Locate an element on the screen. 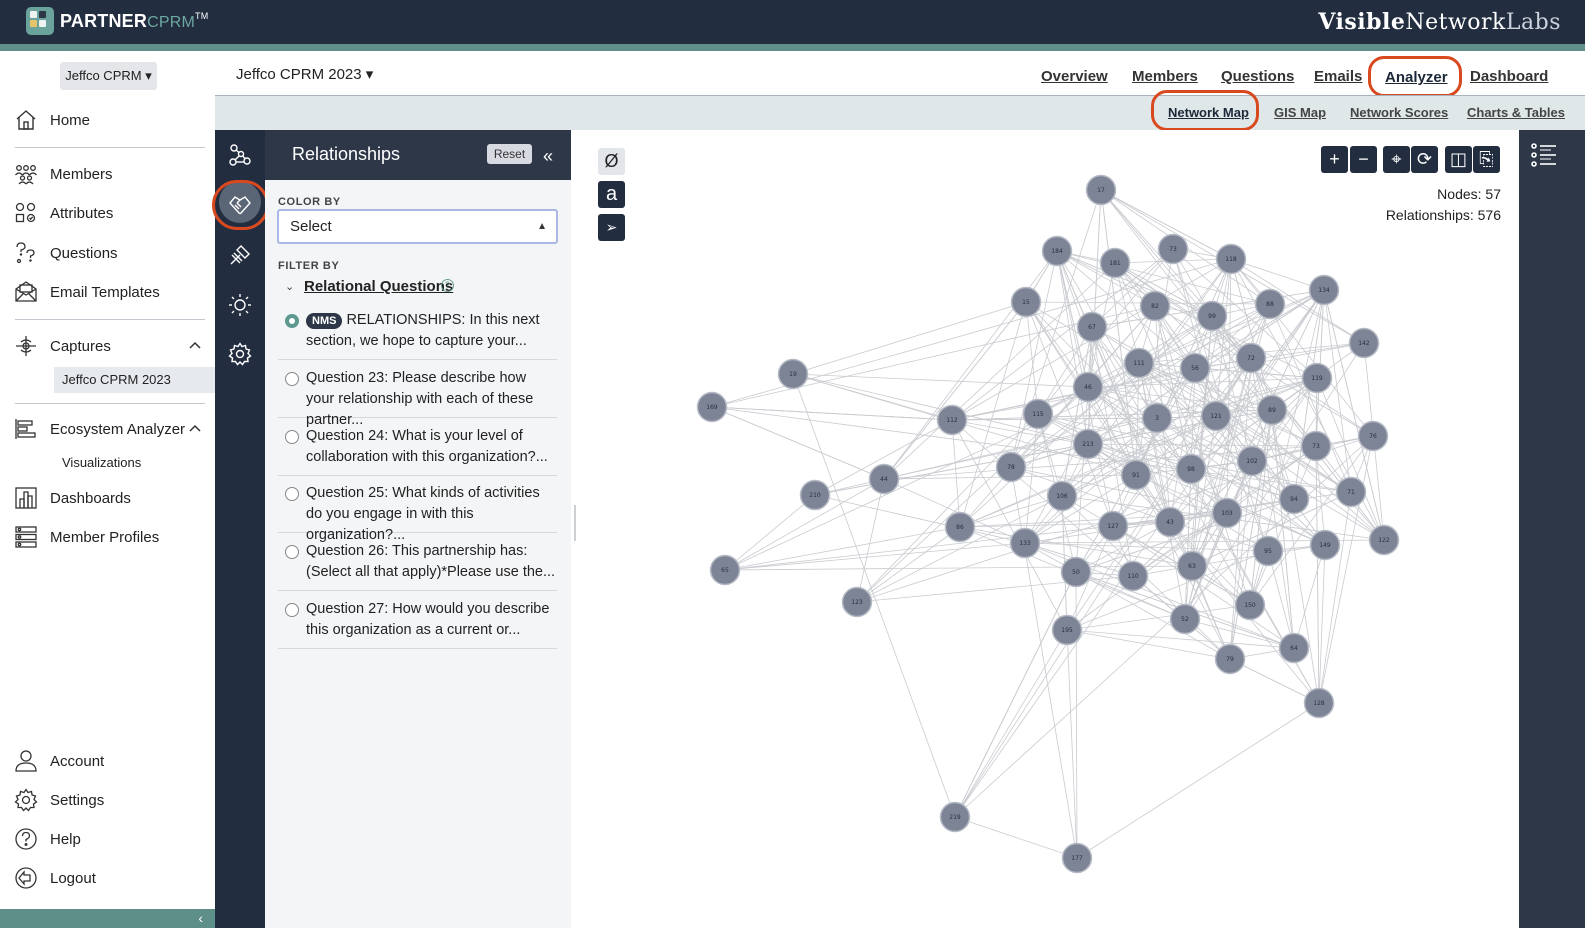 This screenshot has width=1585, height=928. nav-sub-capture-jeffco: Jeffco CPRM 2023 is located at coordinates (134, 380).